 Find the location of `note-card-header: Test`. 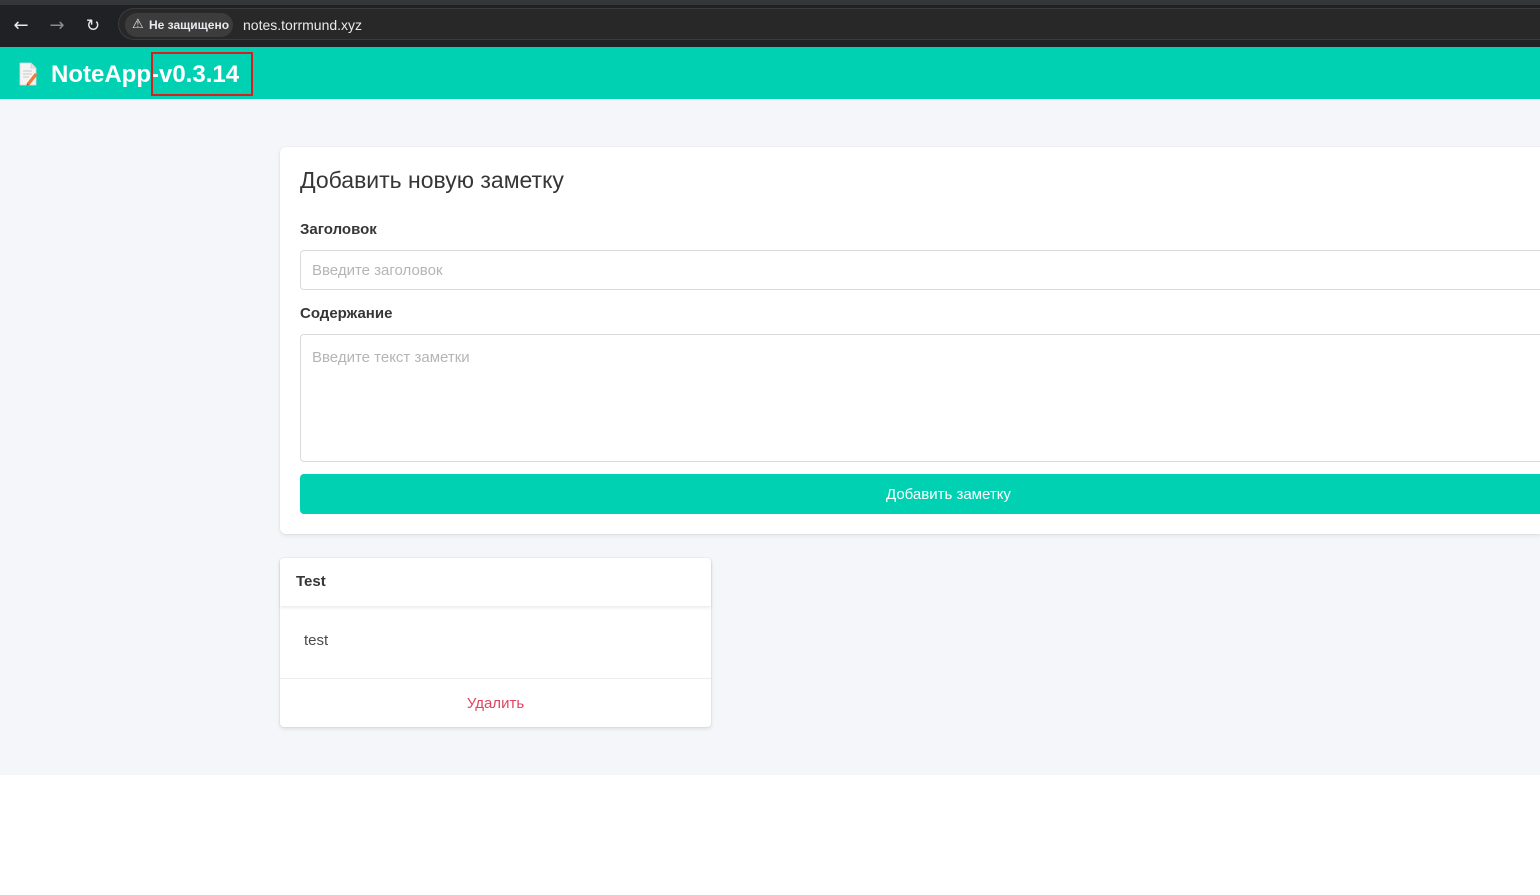

note-card-header: Test is located at coordinates (495, 582).